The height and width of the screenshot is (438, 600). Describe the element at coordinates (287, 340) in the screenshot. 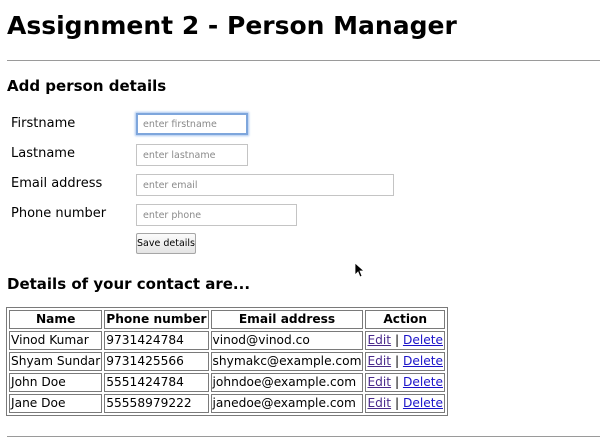

I see `contact-email: vinod@vinod.co` at that location.